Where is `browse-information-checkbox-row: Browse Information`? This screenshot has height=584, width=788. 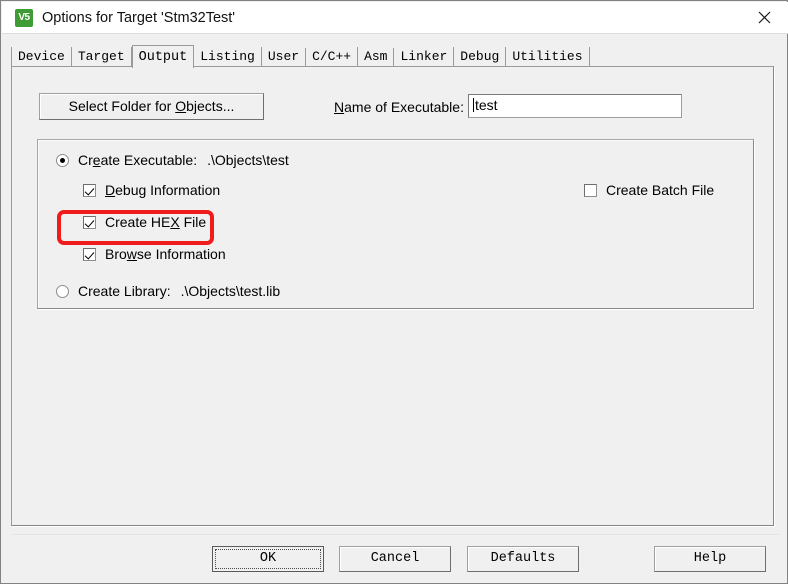
browse-information-checkbox-row: Browse Information is located at coordinates (154, 254).